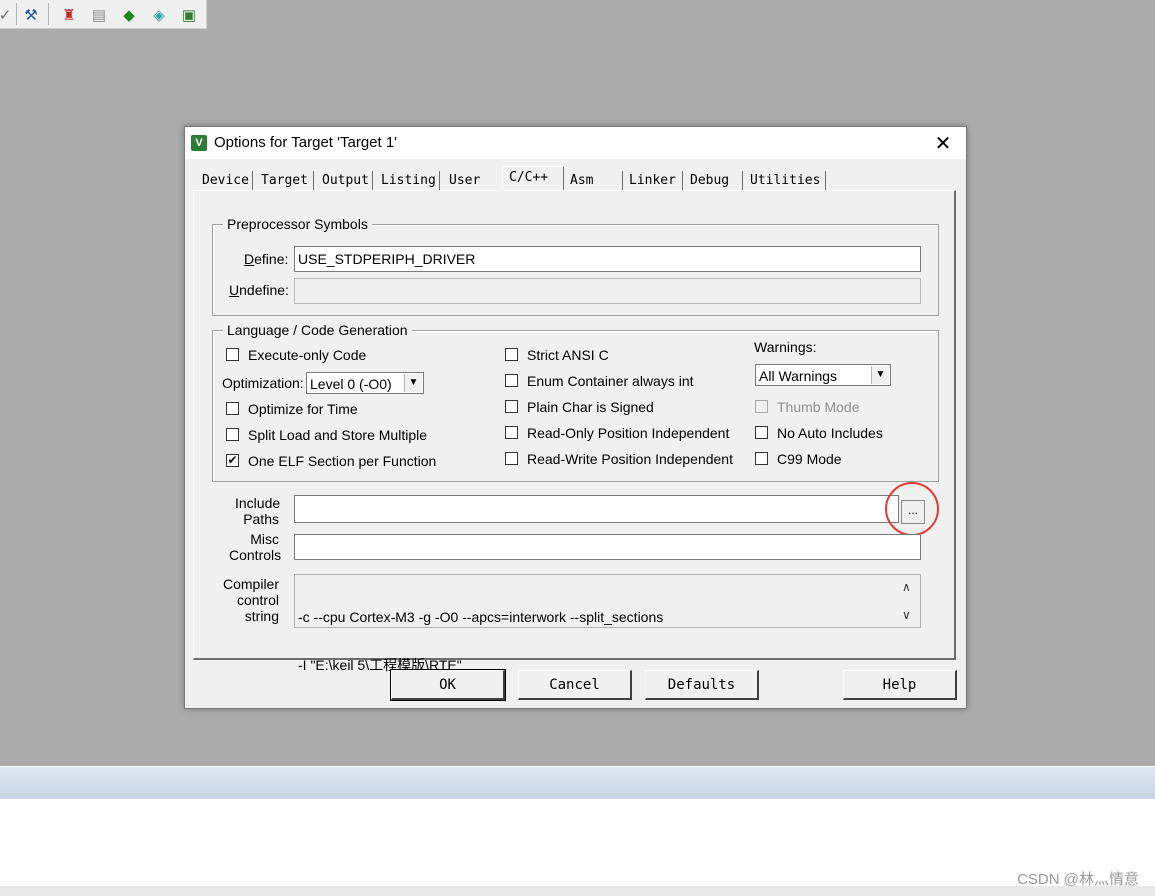  What do you see at coordinates (337, 435) in the screenshot?
I see `split-load-label: Split Load and Store Multiple` at bounding box center [337, 435].